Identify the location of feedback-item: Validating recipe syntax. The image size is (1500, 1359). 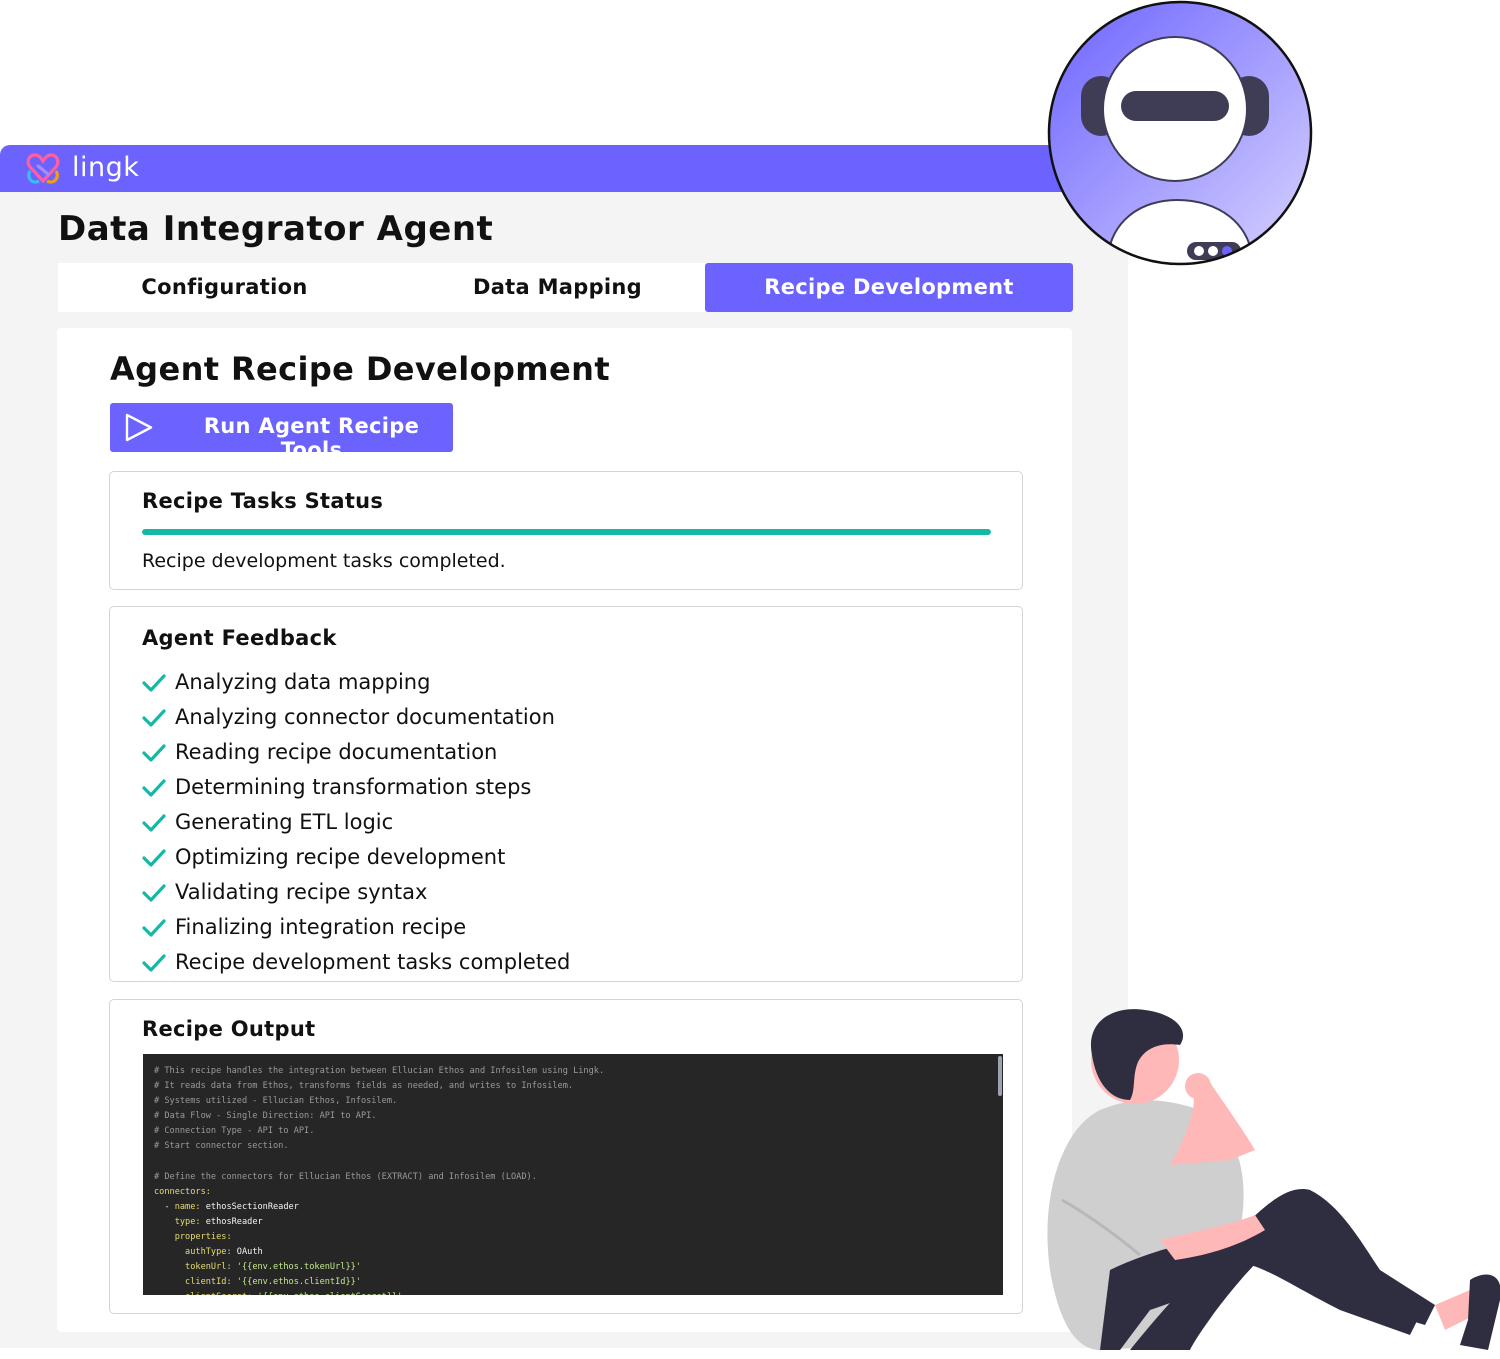
(356, 892).